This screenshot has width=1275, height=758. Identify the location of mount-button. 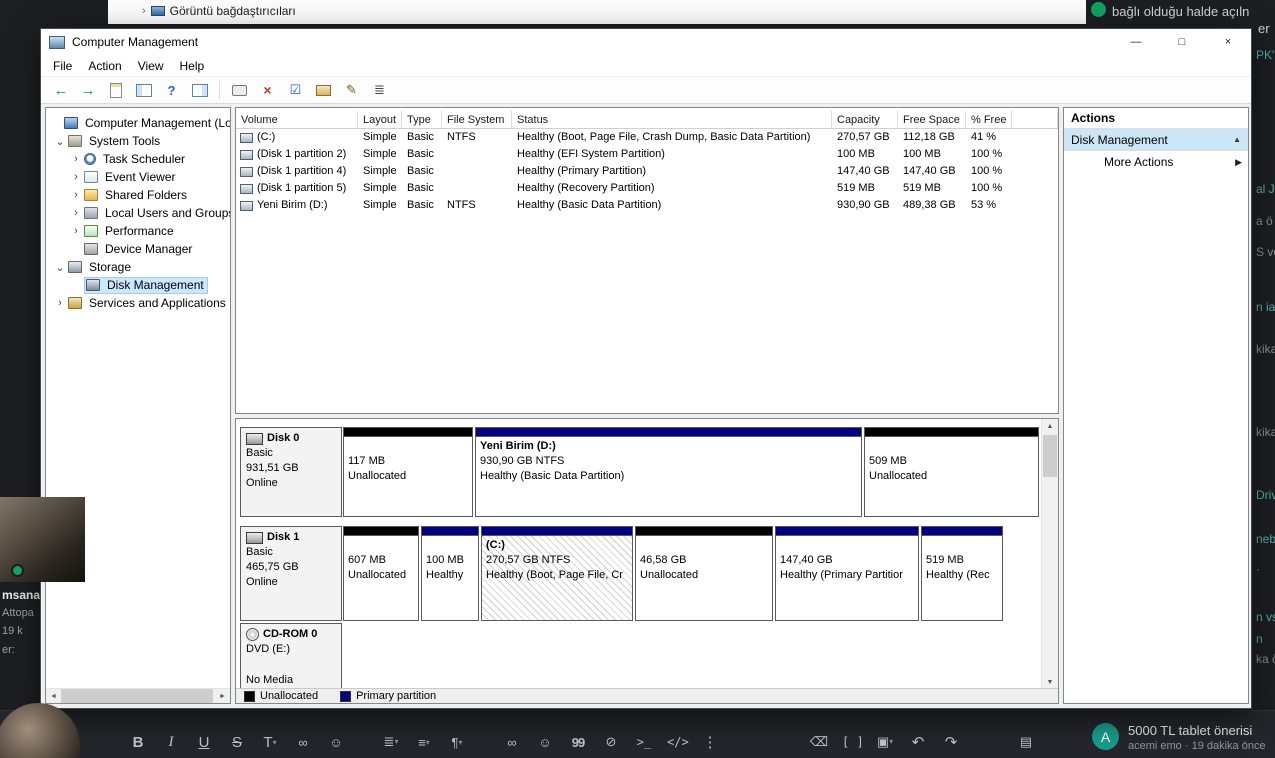
(323, 90).